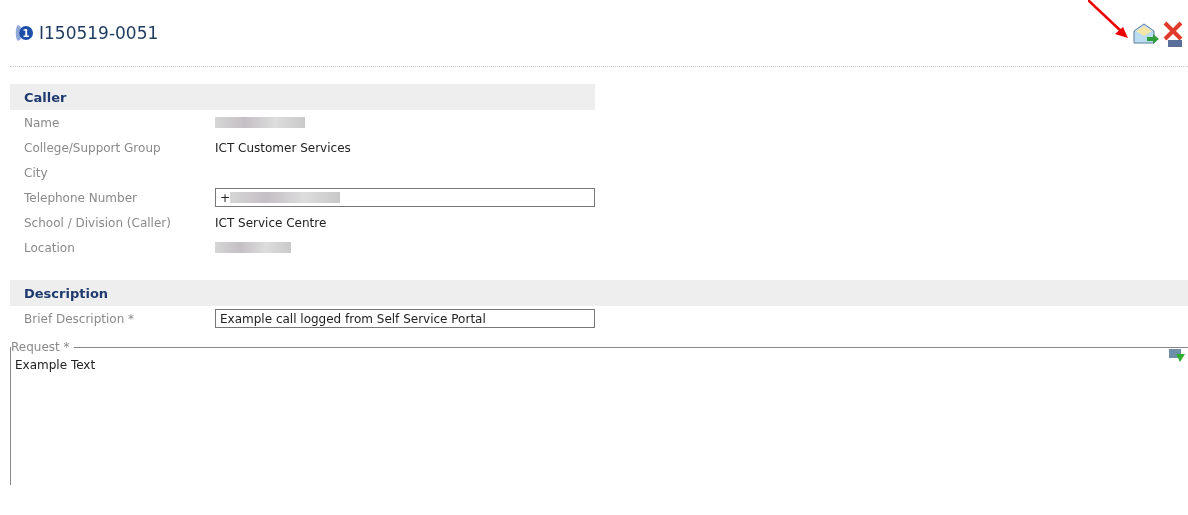 This screenshot has height=515, width=1188. What do you see at coordinates (271, 222) in the screenshot?
I see `field-value: ICT Service Centre` at bounding box center [271, 222].